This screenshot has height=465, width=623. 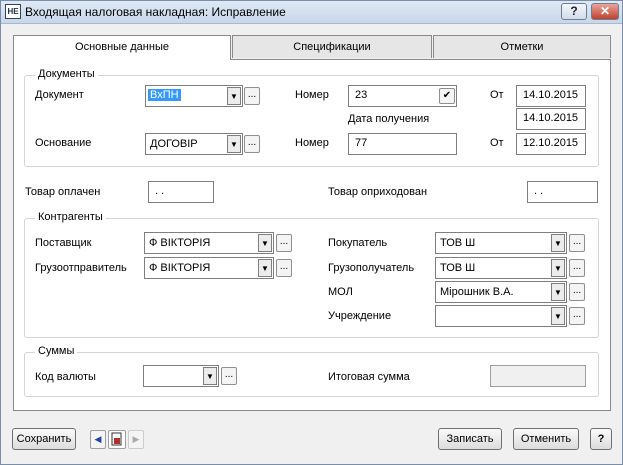 I want to click on supplier-label: Поставщик, so click(x=63, y=243).